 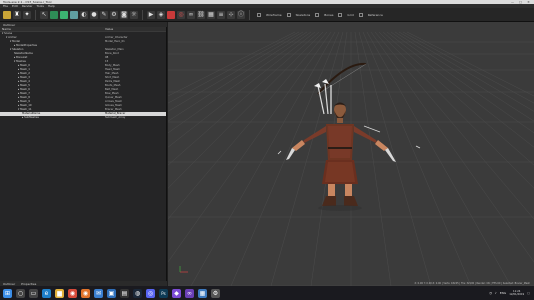 I want to click on record-icon, so click(x=171, y=14).